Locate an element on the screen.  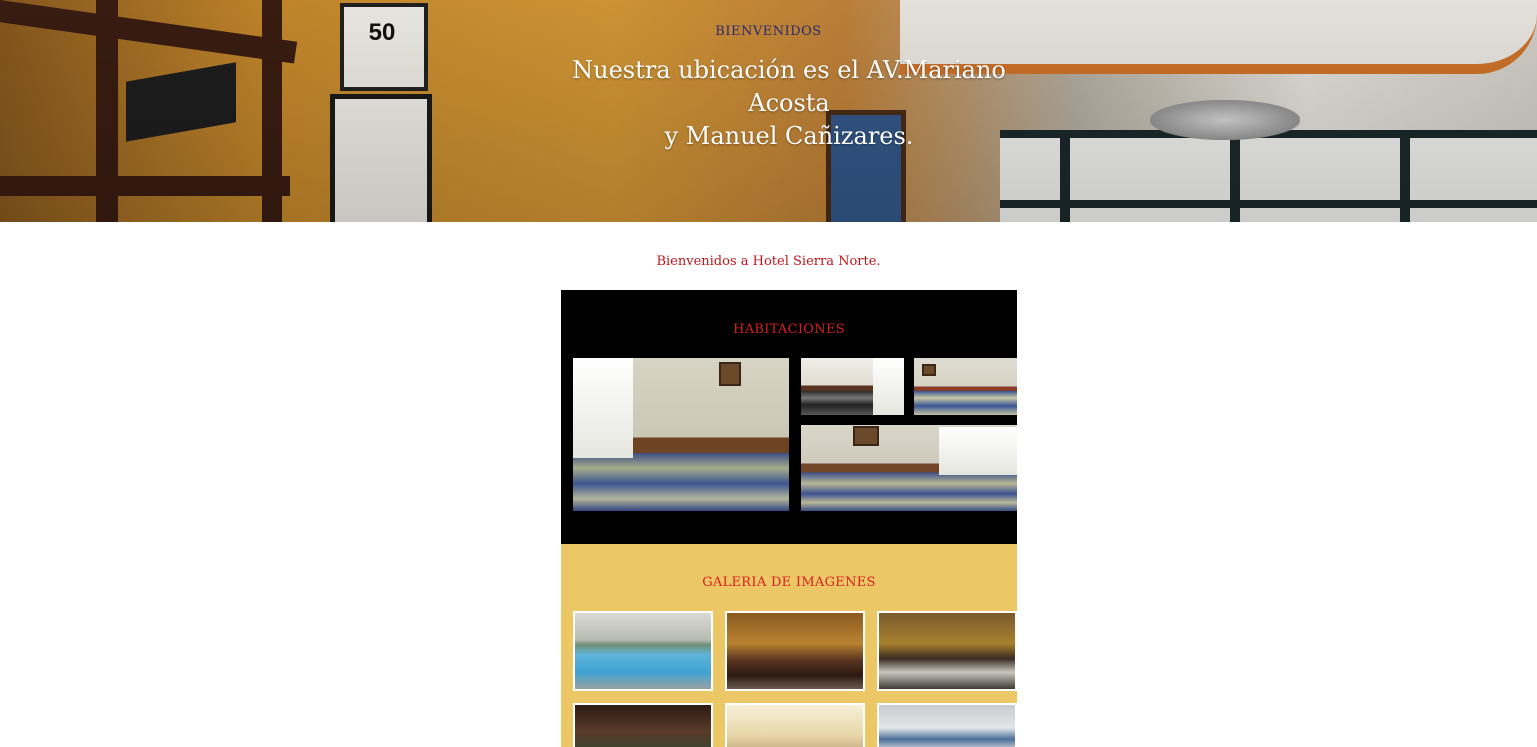
gallery-thumb-facade is located at coordinates (947, 725).